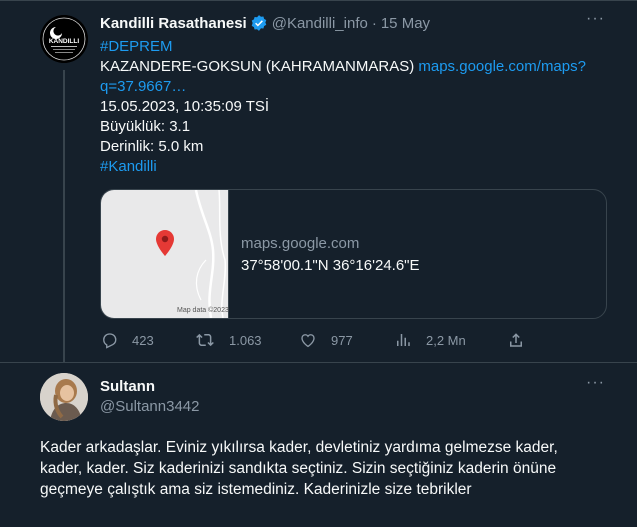  Describe the element at coordinates (318, 0) in the screenshot. I see `top-divider` at that location.